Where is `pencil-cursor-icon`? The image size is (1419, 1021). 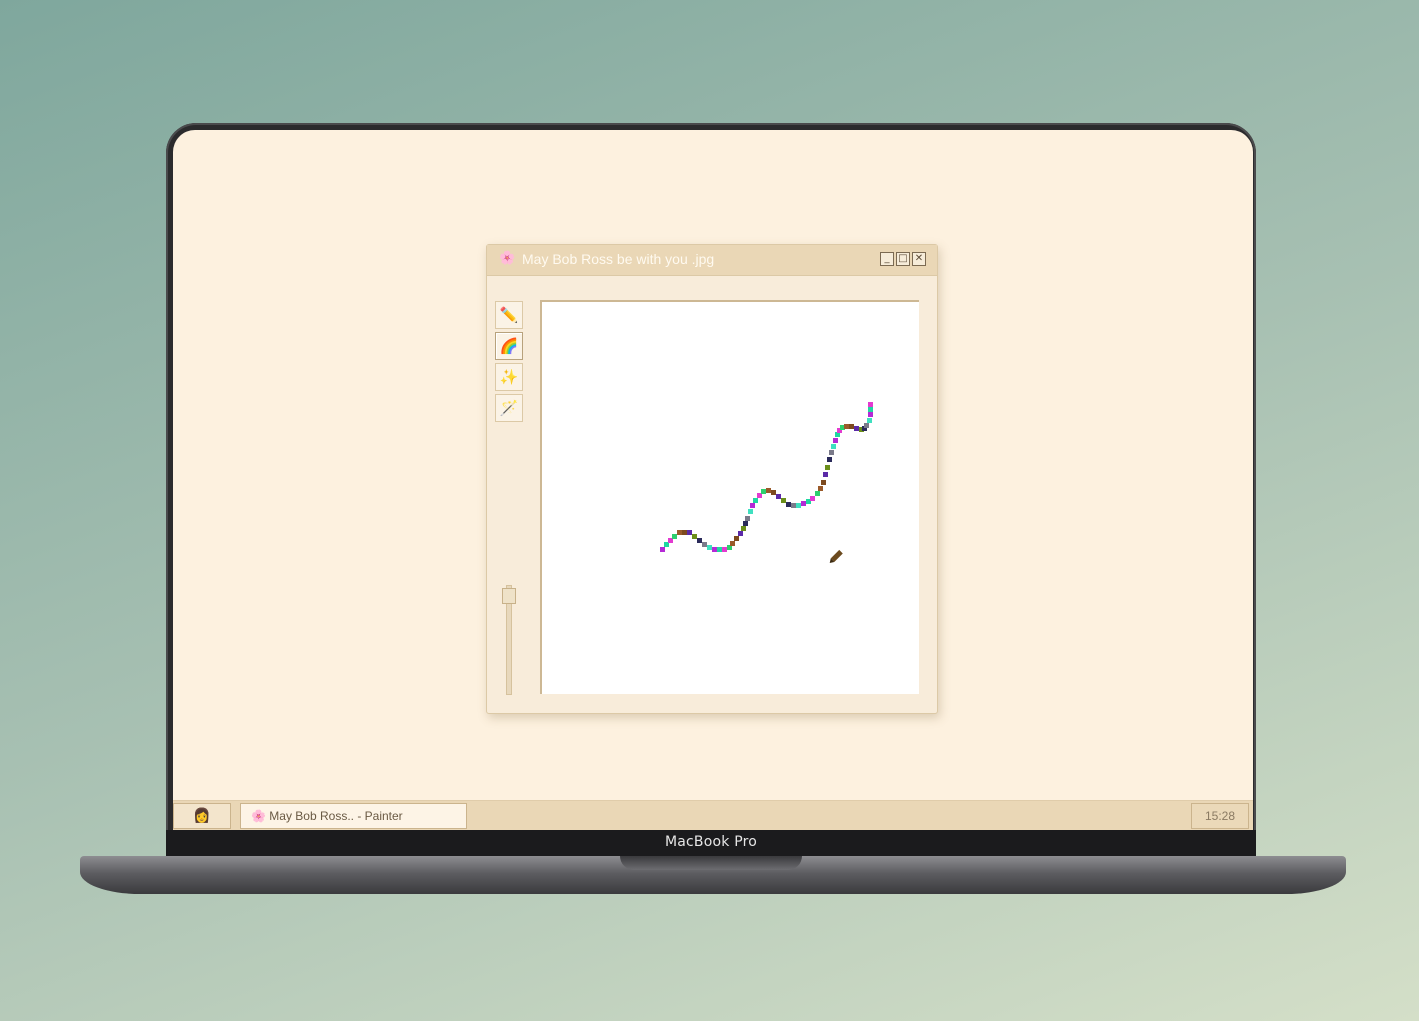
pencil-cursor-icon is located at coordinates (836, 556).